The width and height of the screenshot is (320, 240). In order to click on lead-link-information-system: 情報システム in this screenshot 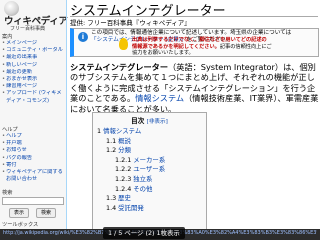, I will do `click(159, 98)`.